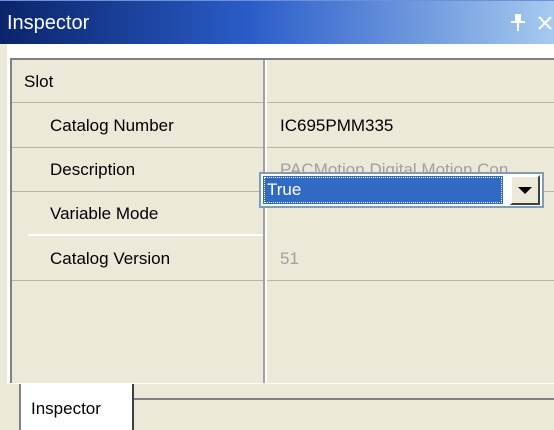 This screenshot has width=554, height=430. I want to click on property-row-catalog-version: Catalog Version 51, so click(283, 259).